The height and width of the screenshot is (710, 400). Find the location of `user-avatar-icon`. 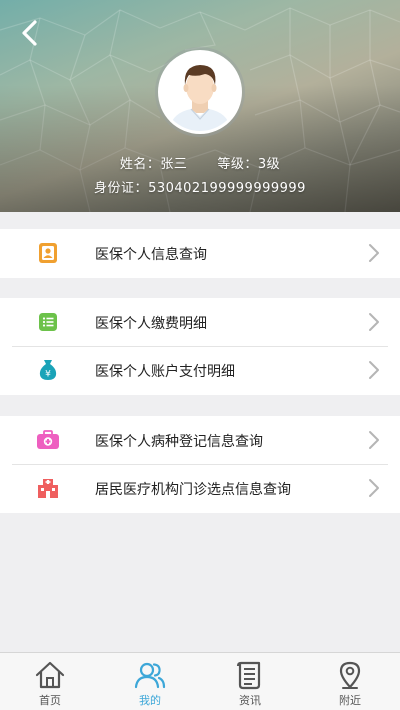

user-avatar-icon is located at coordinates (200, 92).